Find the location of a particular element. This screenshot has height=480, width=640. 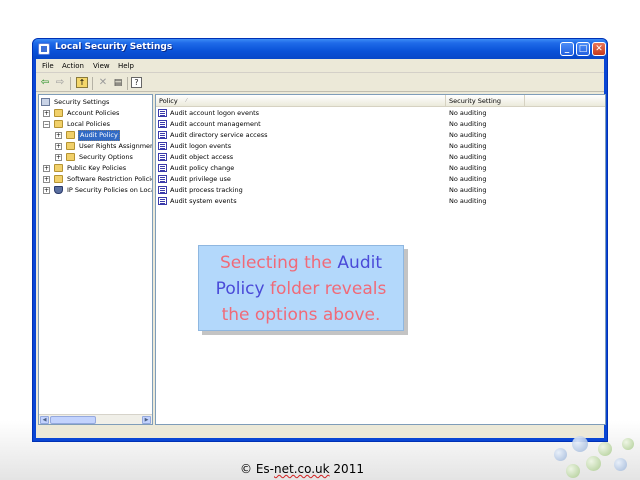

menu-help: Help is located at coordinates (126, 66).